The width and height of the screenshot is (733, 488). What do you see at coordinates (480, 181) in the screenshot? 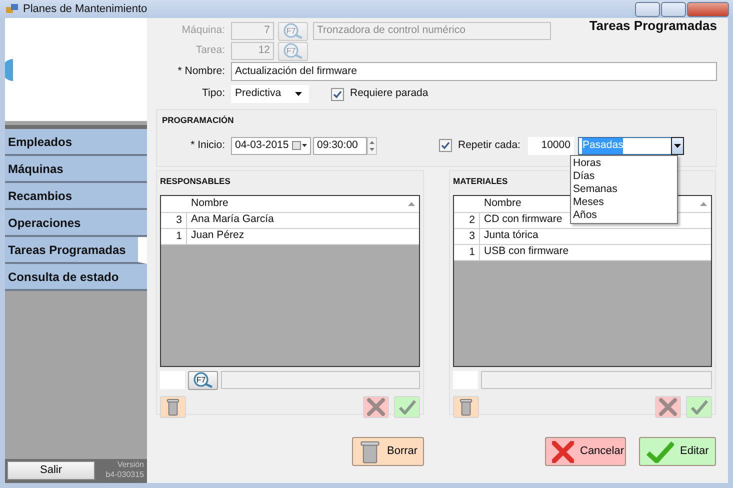
I see `group-title: MATERIALES` at bounding box center [480, 181].